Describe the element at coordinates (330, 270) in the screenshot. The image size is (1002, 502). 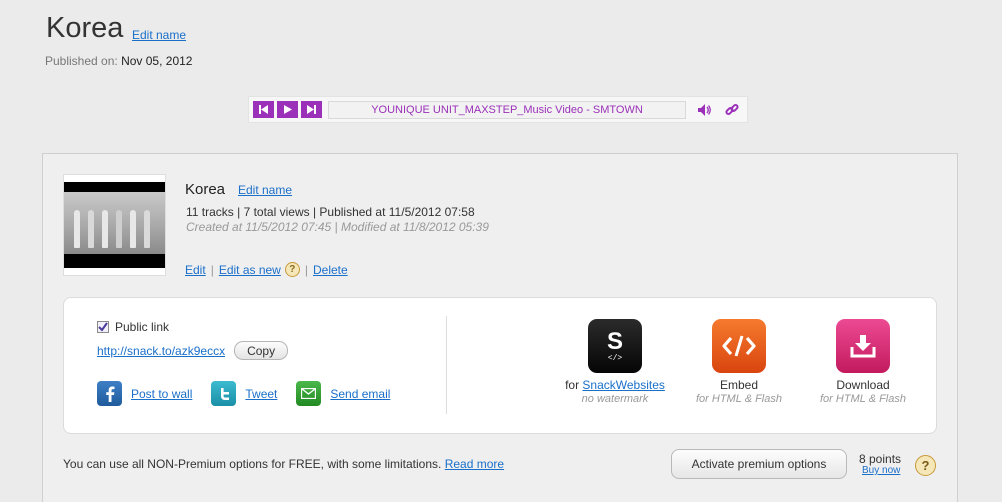
I see `delete-link: Delete` at that location.